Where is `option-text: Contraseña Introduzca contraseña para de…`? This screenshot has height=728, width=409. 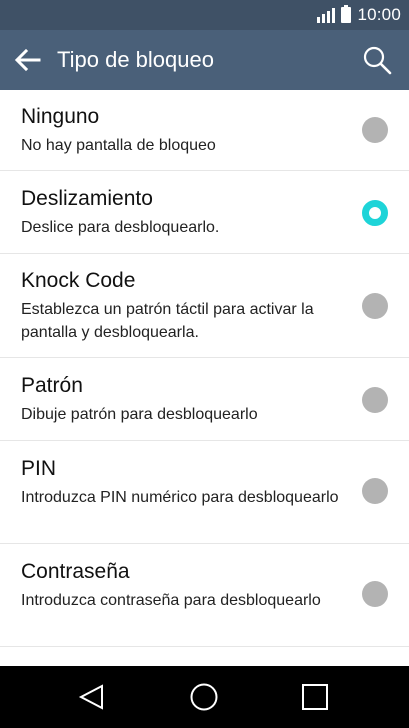 option-text: Contraseña Introduzca contraseña para de… is located at coordinates (181, 585).